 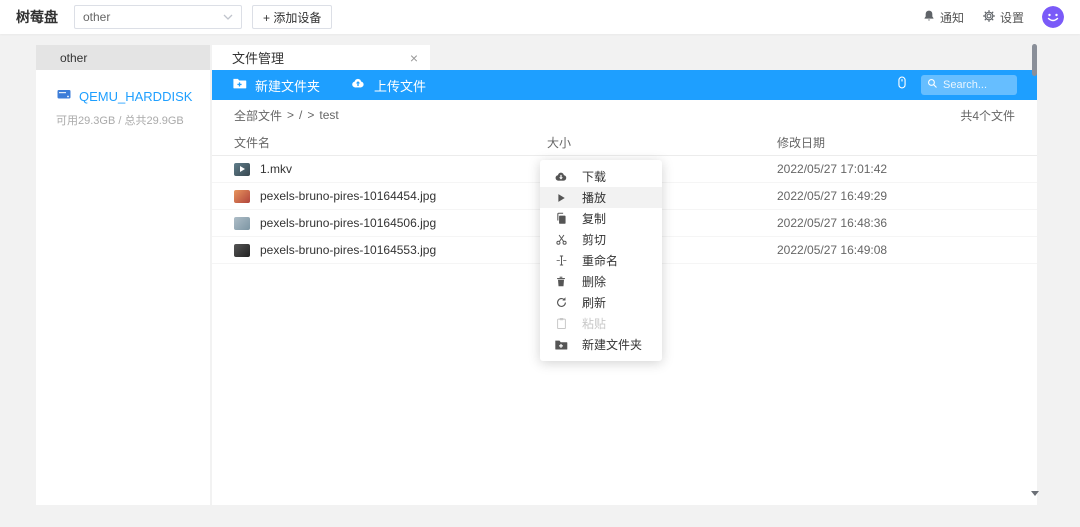 What do you see at coordinates (561, 219) in the screenshot?
I see `copy-icon` at bounding box center [561, 219].